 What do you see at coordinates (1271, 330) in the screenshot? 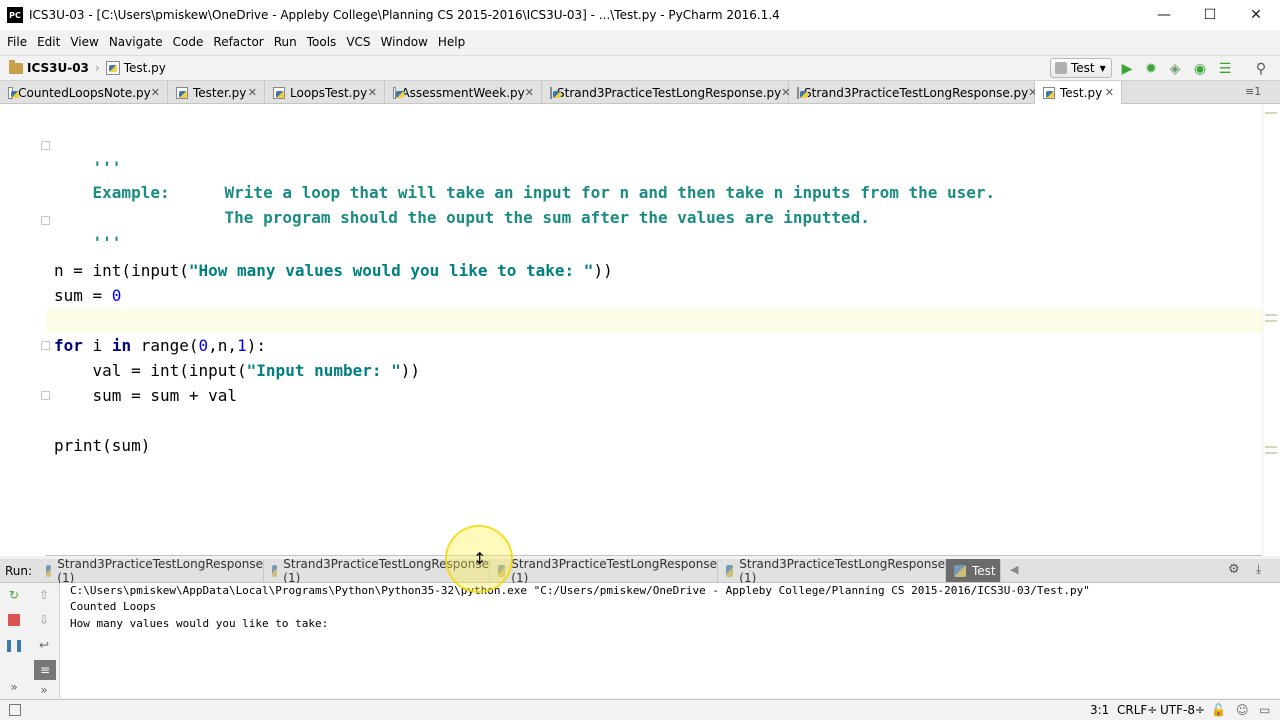
I see `editor-scrollbar` at bounding box center [1271, 330].